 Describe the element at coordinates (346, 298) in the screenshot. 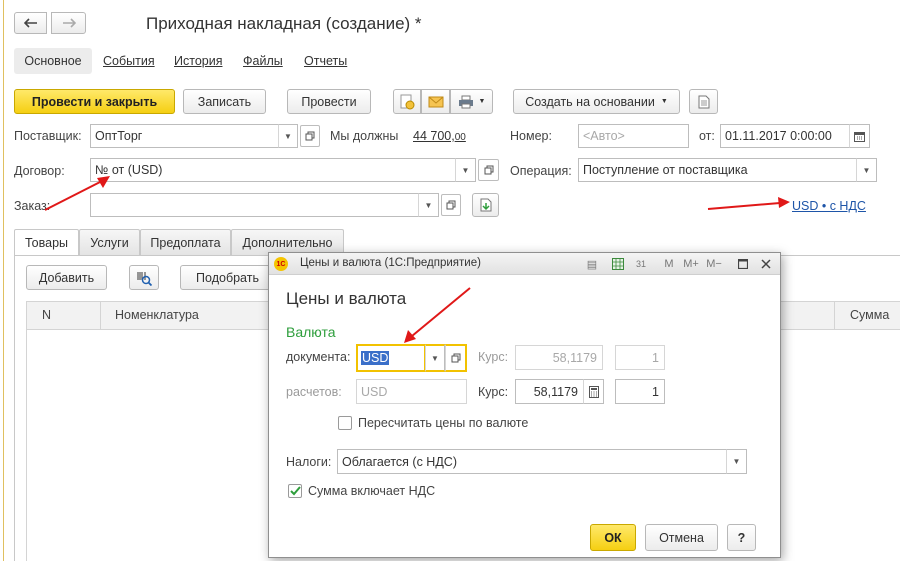

I see `dialog-header: Цены и валюта` at that location.